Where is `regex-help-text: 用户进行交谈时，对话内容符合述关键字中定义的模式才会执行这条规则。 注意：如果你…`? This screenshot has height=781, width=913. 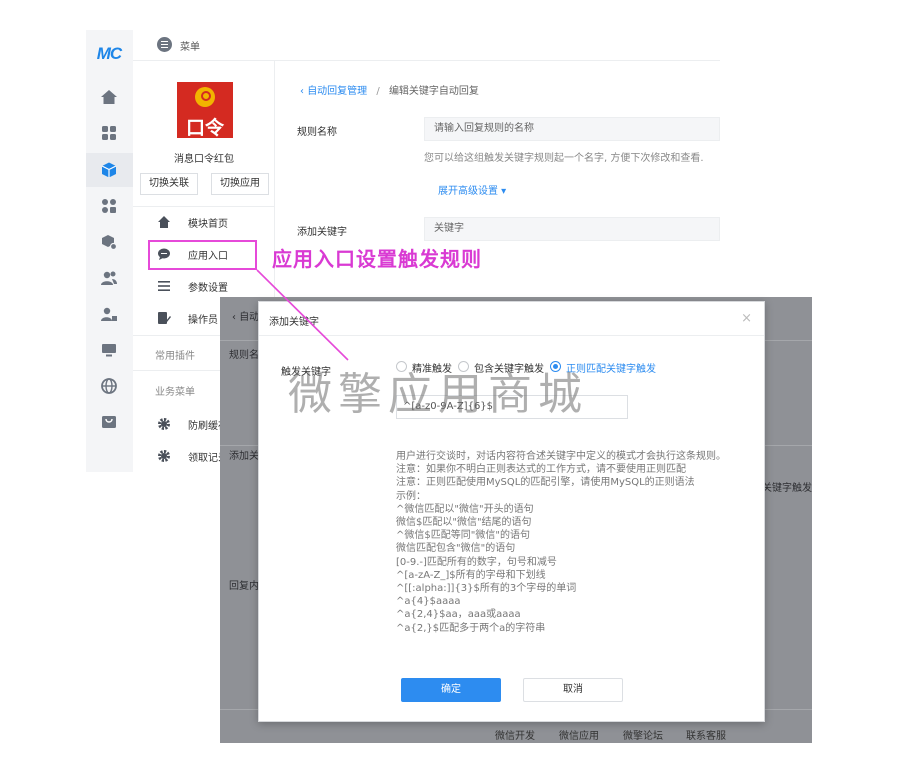
regex-help-text: 用户进行交谈时，对话内容符合述关键字中定义的模式才会执行这条规则。 注意：如果你… is located at coordinates (561, 542).